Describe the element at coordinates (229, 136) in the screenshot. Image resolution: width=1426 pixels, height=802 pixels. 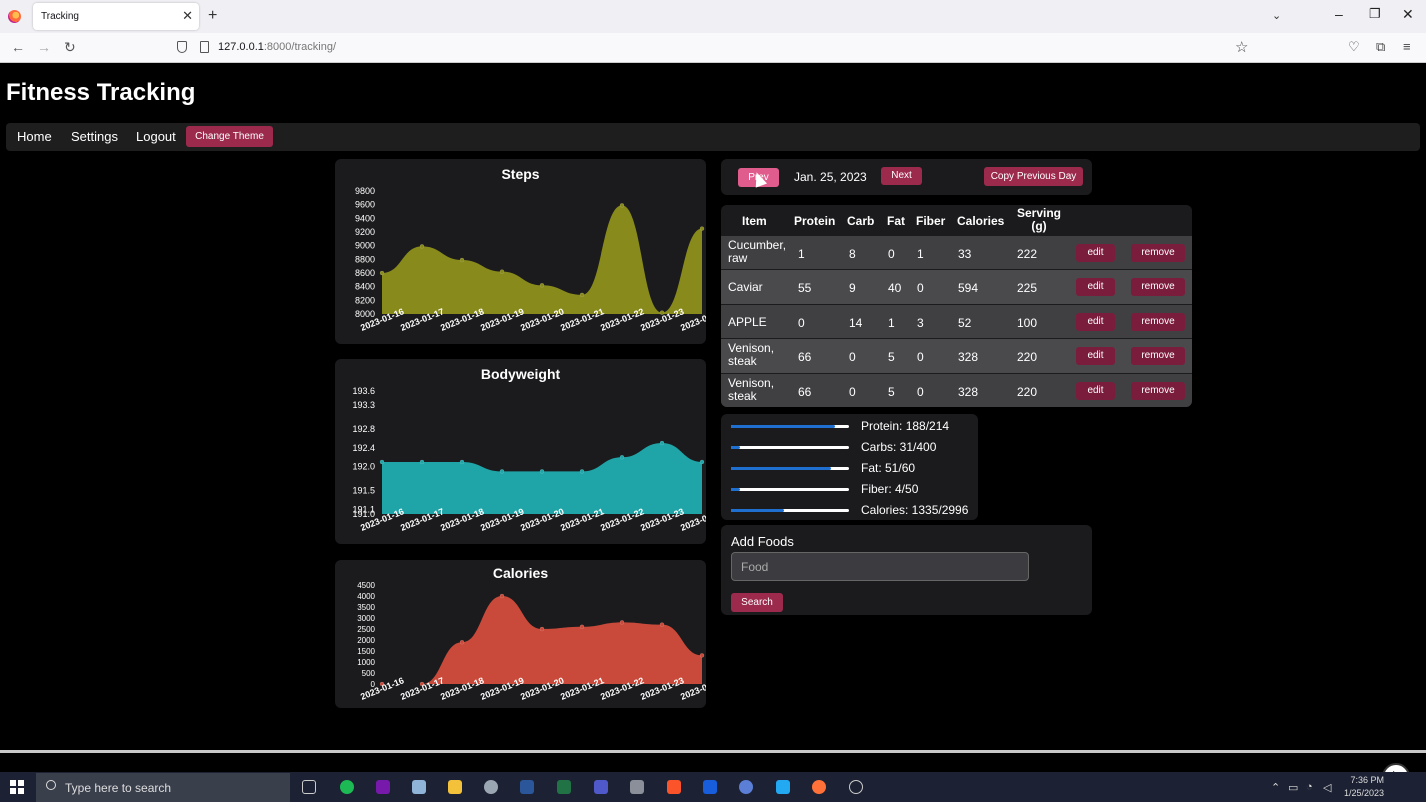
I see `change-theme-button: Change Theme` at that location.